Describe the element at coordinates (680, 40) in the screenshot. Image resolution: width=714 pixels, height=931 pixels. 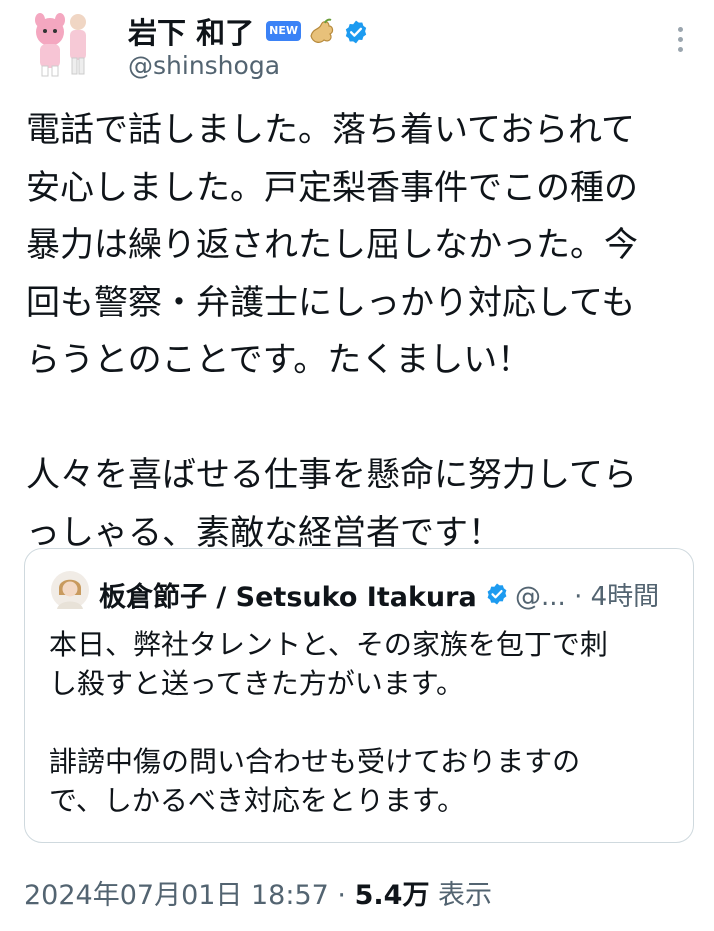
I see `more-options-icon` at that location.